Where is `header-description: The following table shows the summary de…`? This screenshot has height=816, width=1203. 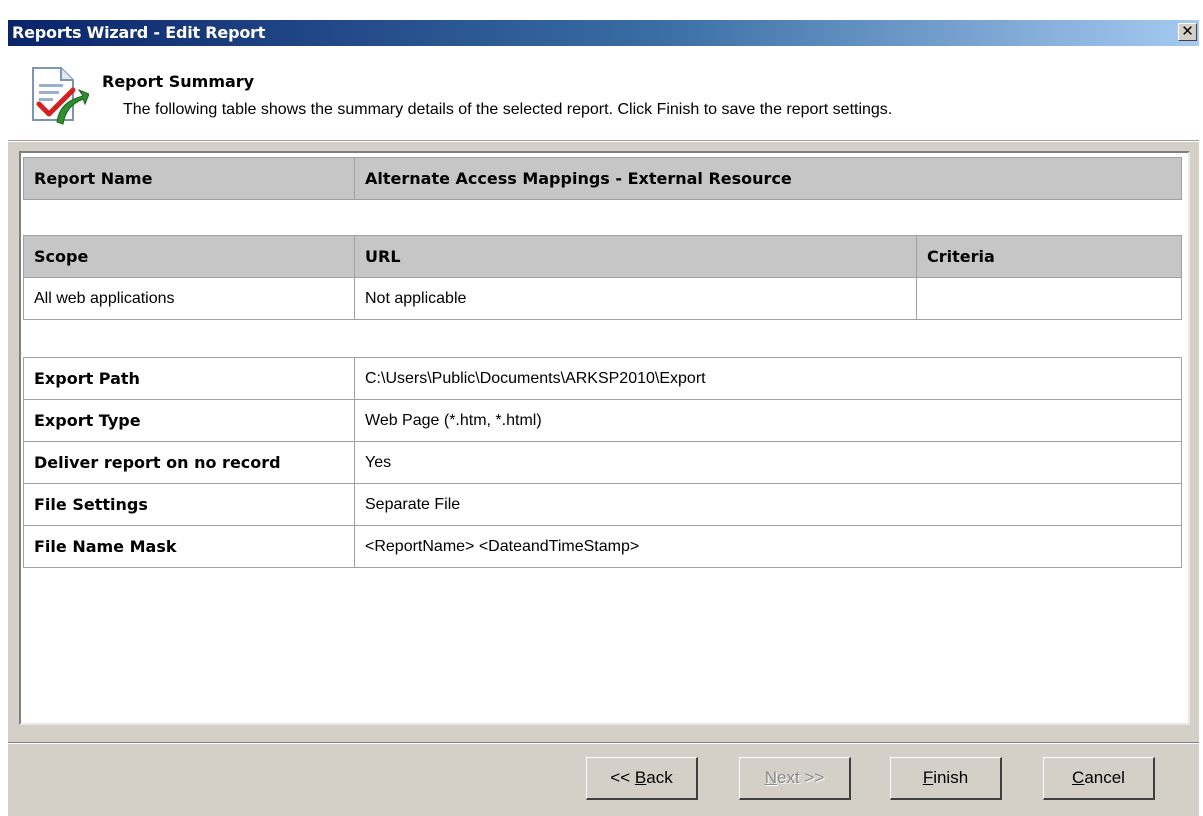 header-description: The following table shows the summary de… is located at coordinates (508, 109).